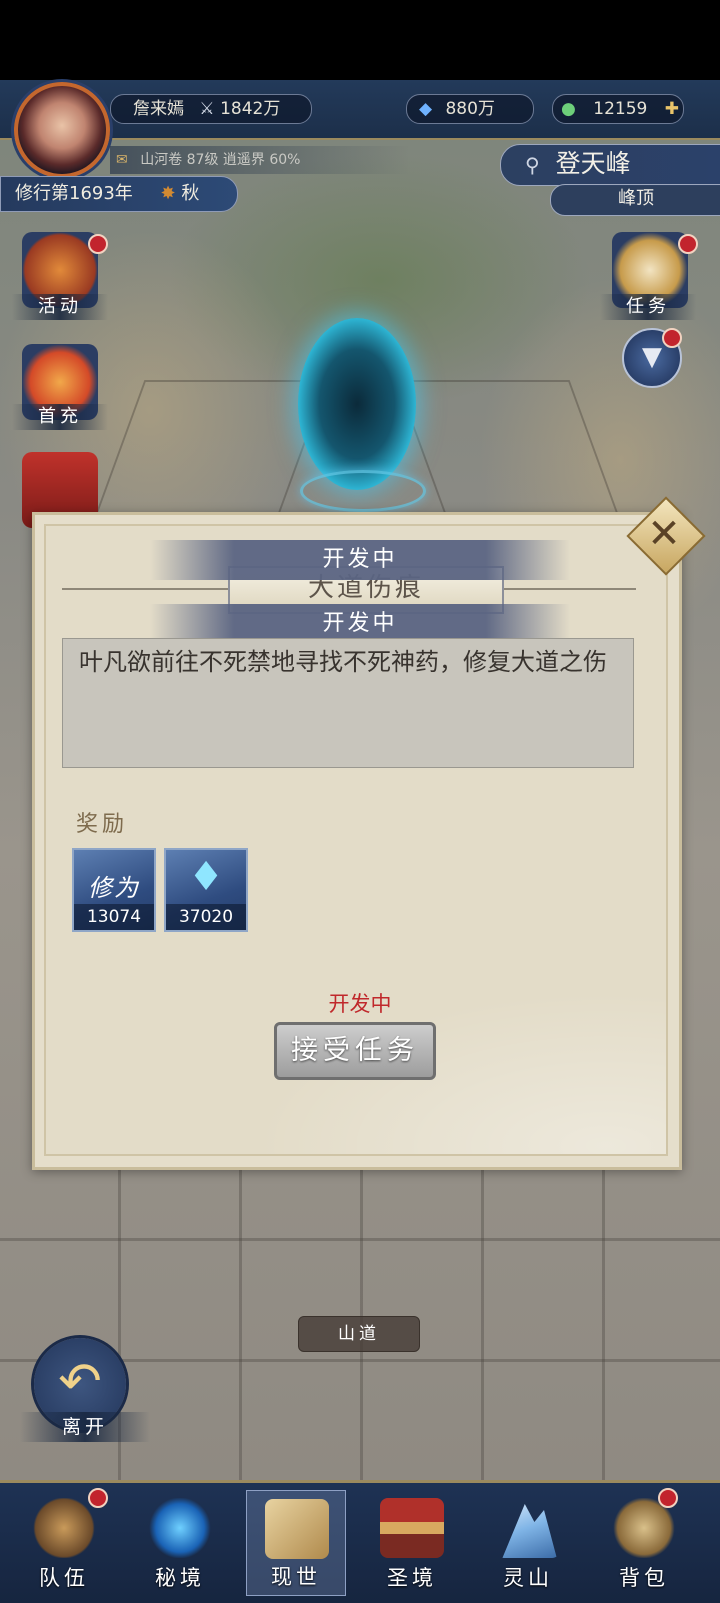  What do you see at coordinates (64, 1528) in the screenshot?
I see `team-hat-icon` at bounding box center [64, 1528].